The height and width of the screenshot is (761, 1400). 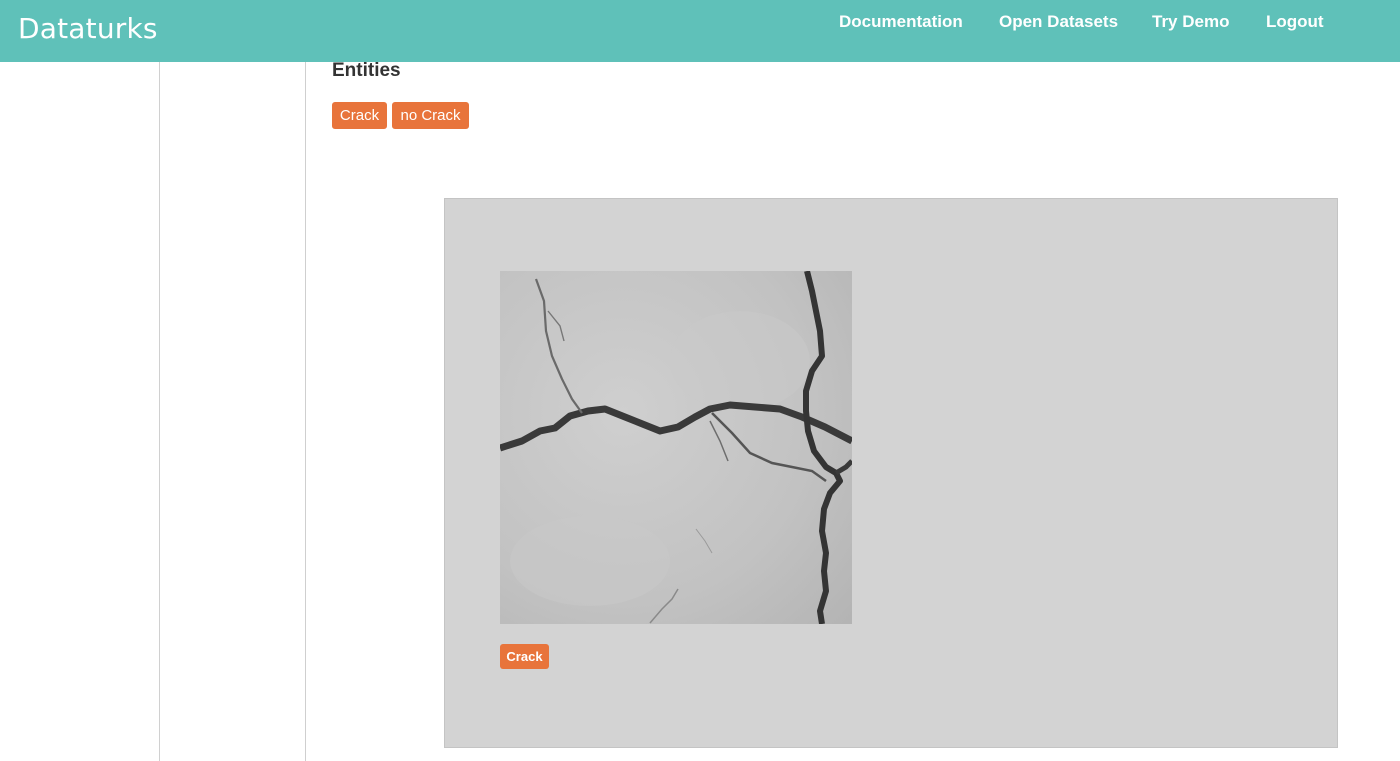 I want to click on crack-photo, so click(x=676, y=447).